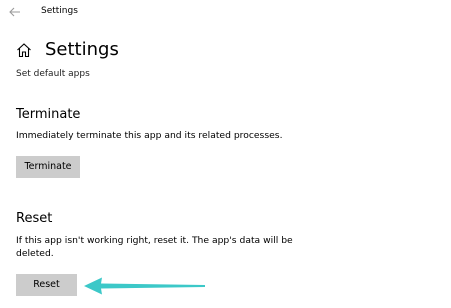 This screenshot has width=451, height=308. I want to click on window-title: Settings, so click(59, 11).